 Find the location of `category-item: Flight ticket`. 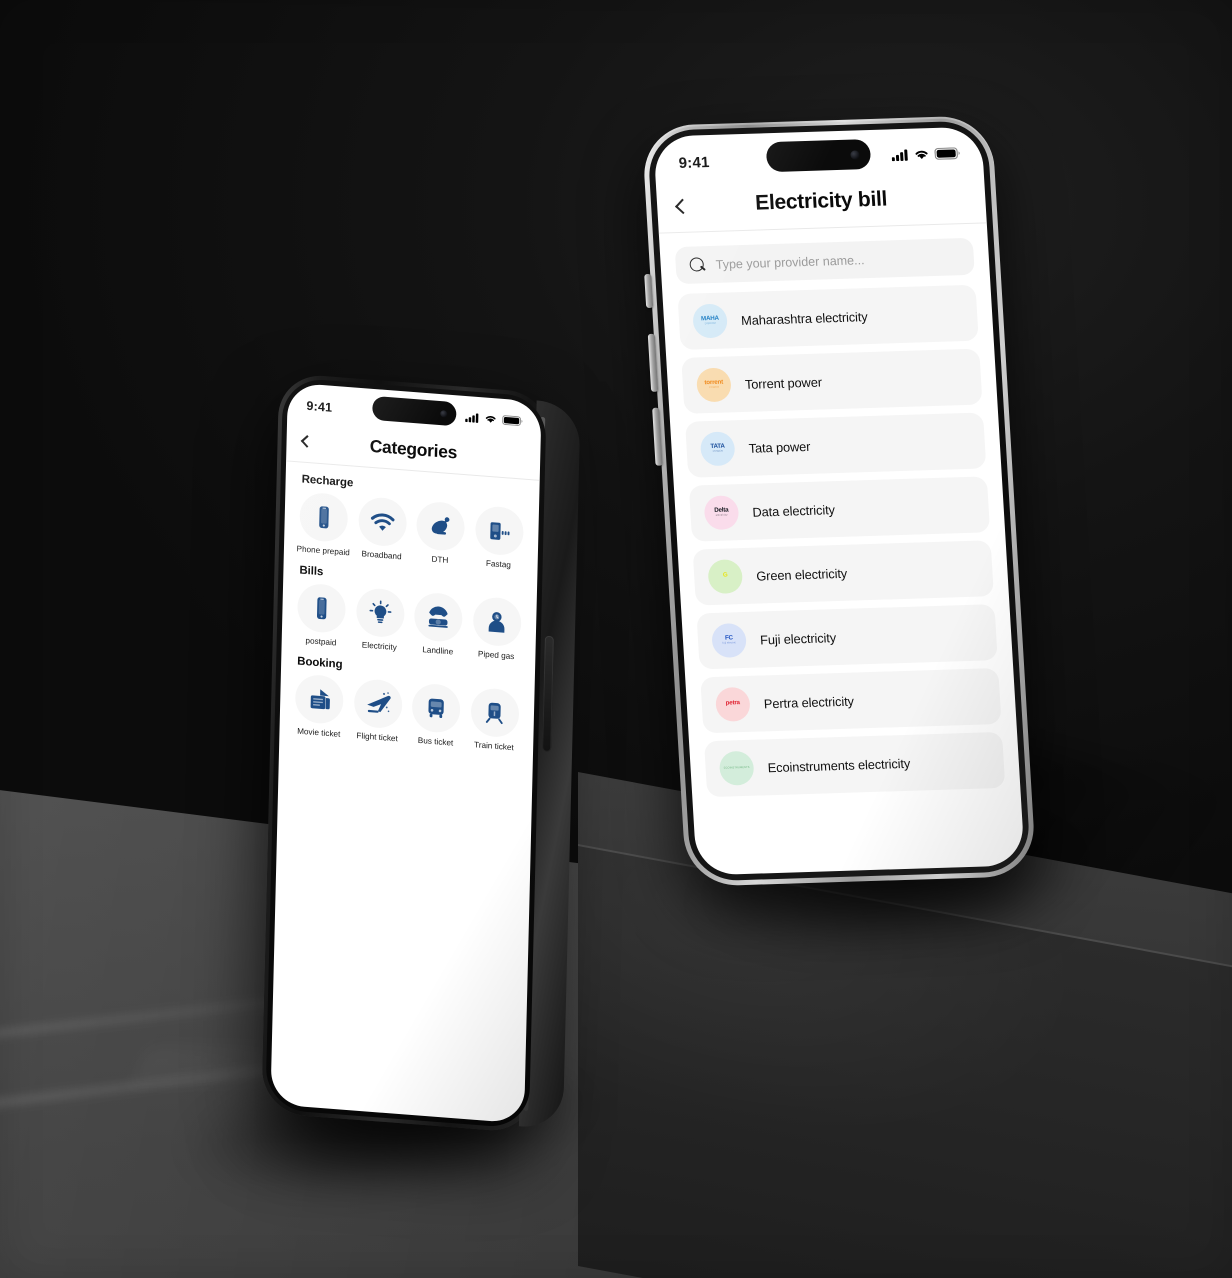

category-item: Flight ticket is located at coordinates (378, 710).